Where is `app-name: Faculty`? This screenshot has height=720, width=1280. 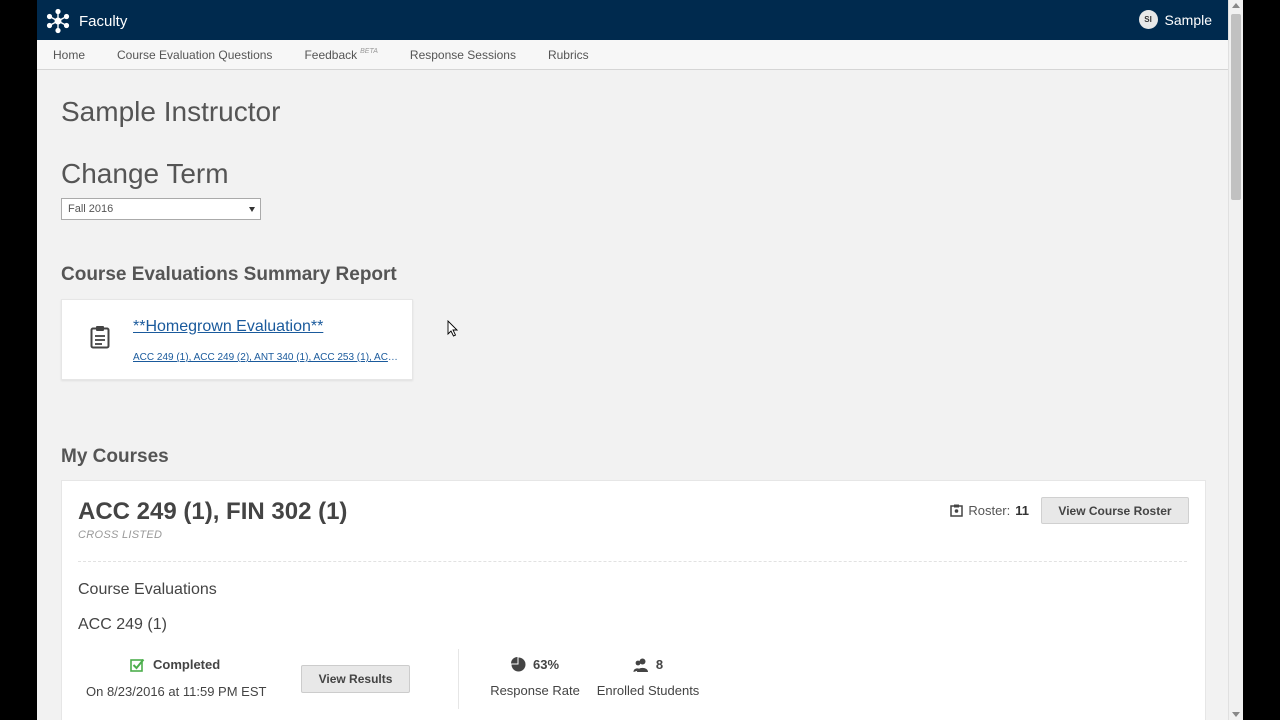
app-name: Faculty is located at coordinates (103, 21).